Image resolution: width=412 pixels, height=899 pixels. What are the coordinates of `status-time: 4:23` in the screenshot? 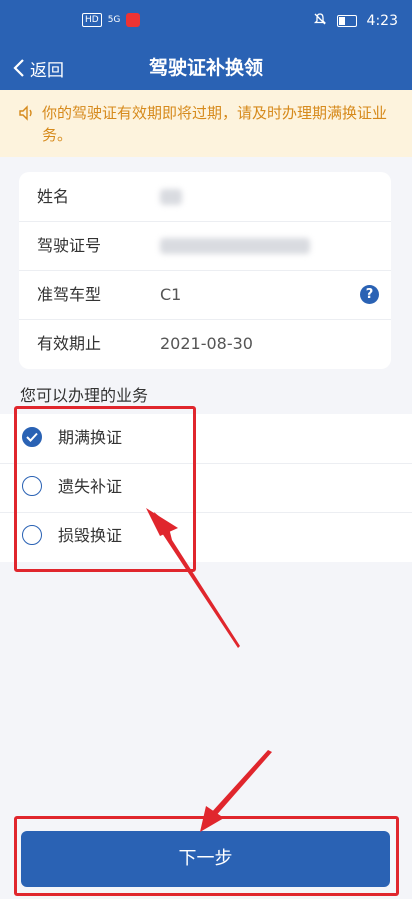 It's located at (382, 21).